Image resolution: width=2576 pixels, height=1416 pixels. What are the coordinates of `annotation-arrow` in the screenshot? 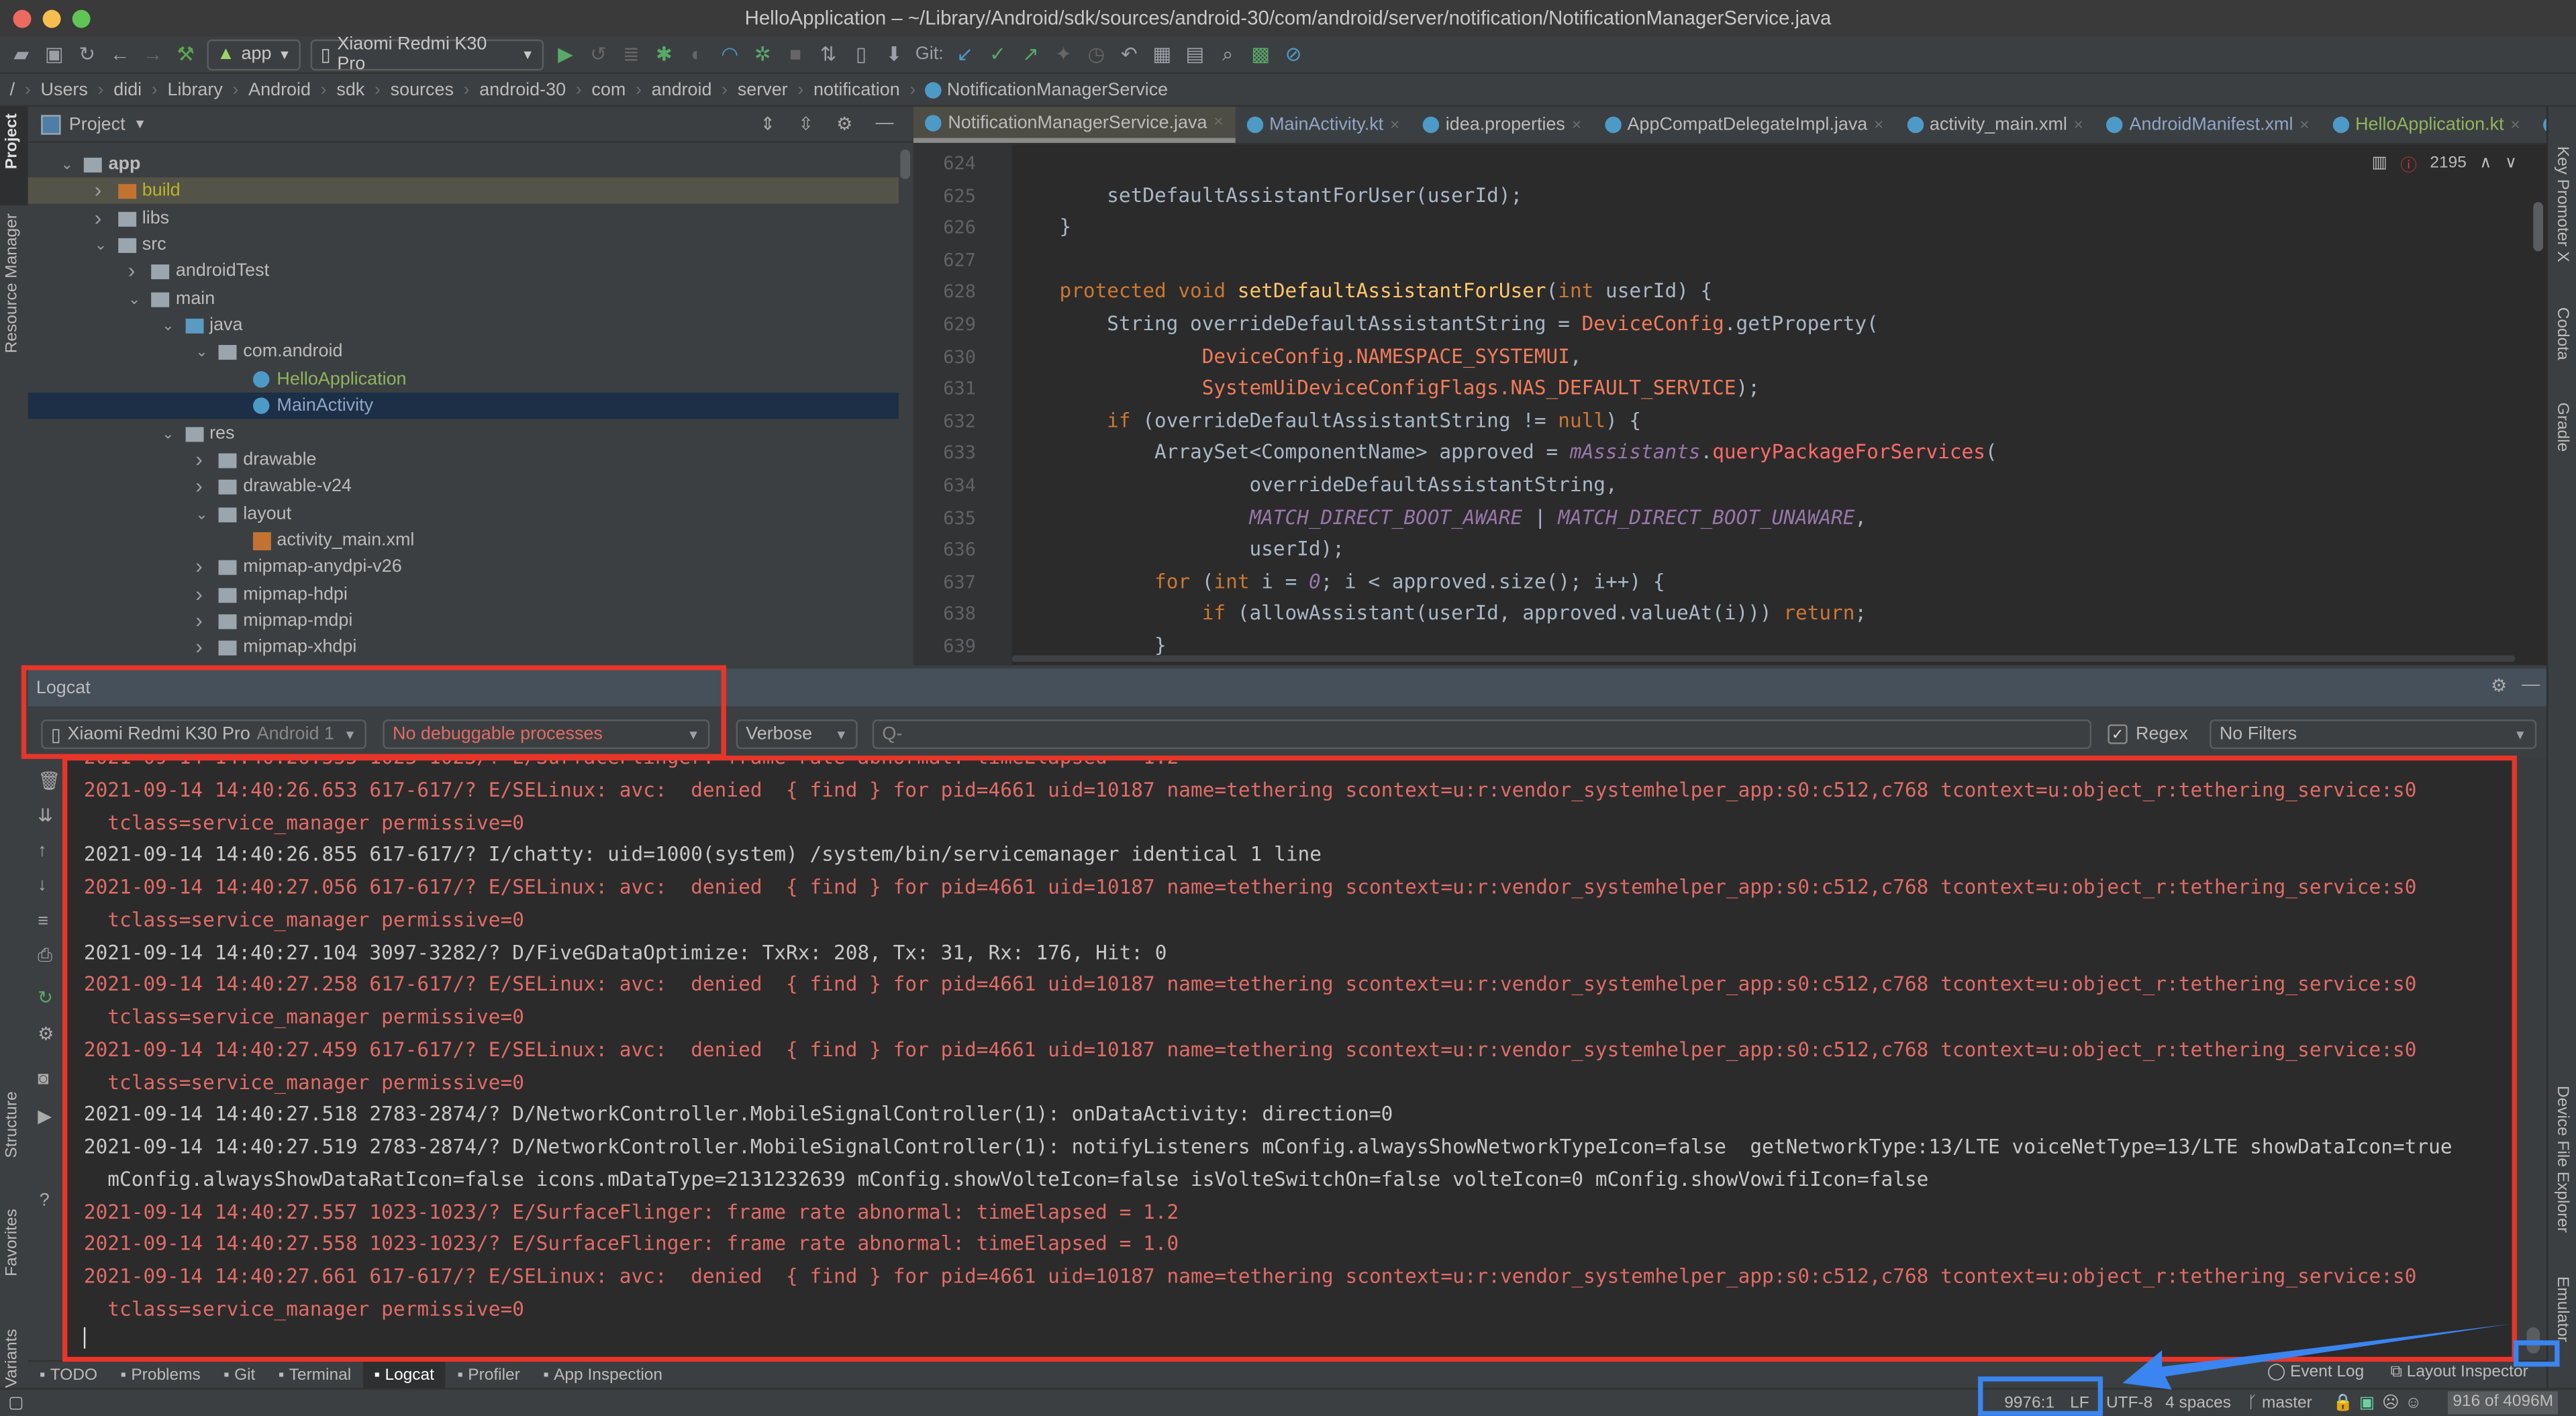 It's located at (2316, 1357).